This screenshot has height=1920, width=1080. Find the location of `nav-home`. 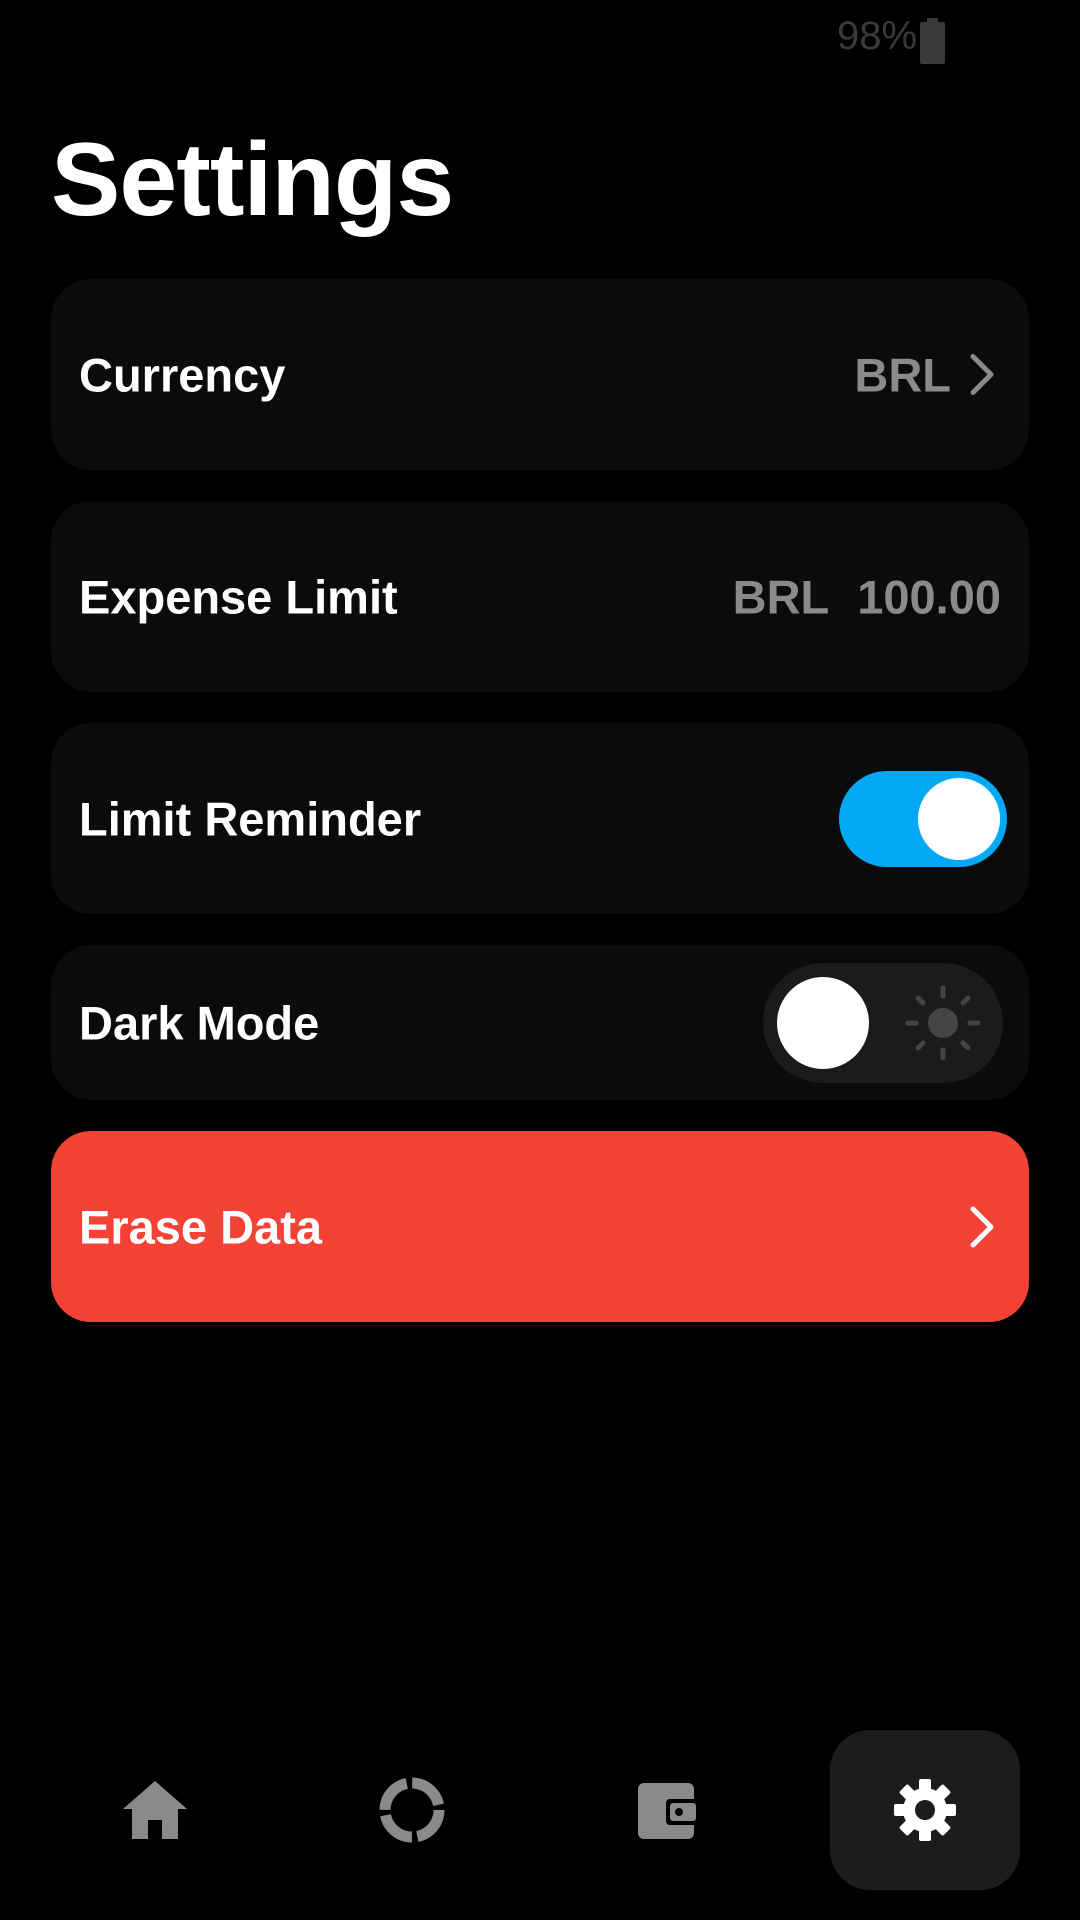

nav-home is located at coordinates (155, 1810).